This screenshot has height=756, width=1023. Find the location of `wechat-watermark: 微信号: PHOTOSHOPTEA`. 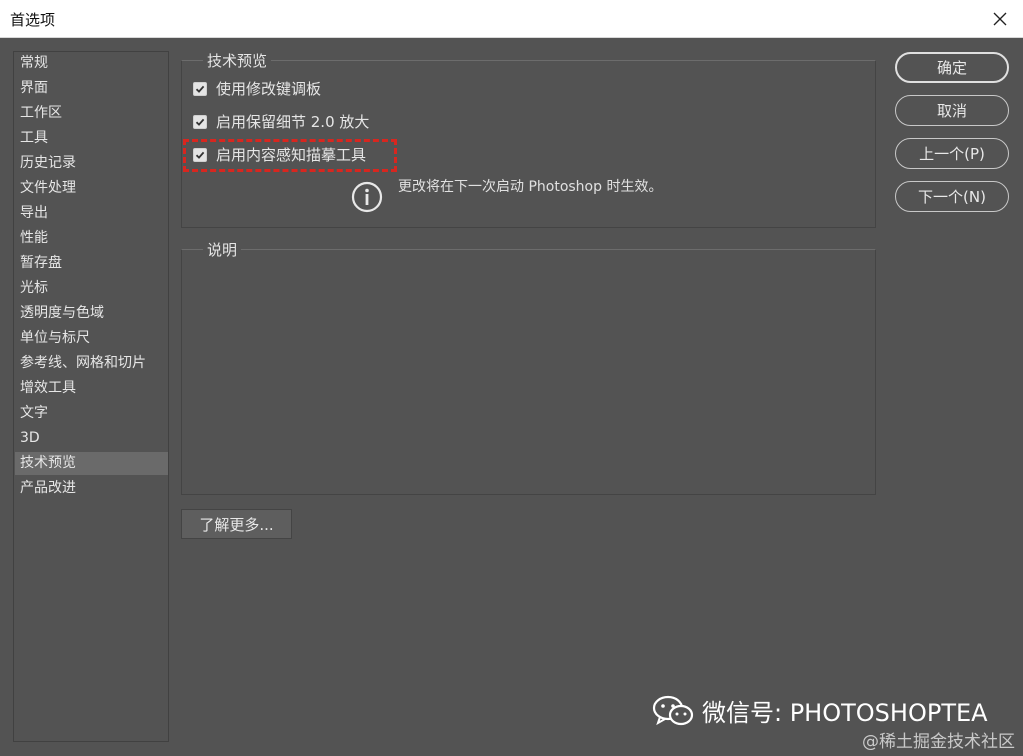

wechat-watermark: 微信号: PHOTOSHOPTEA is located at coordinates (820, 710).